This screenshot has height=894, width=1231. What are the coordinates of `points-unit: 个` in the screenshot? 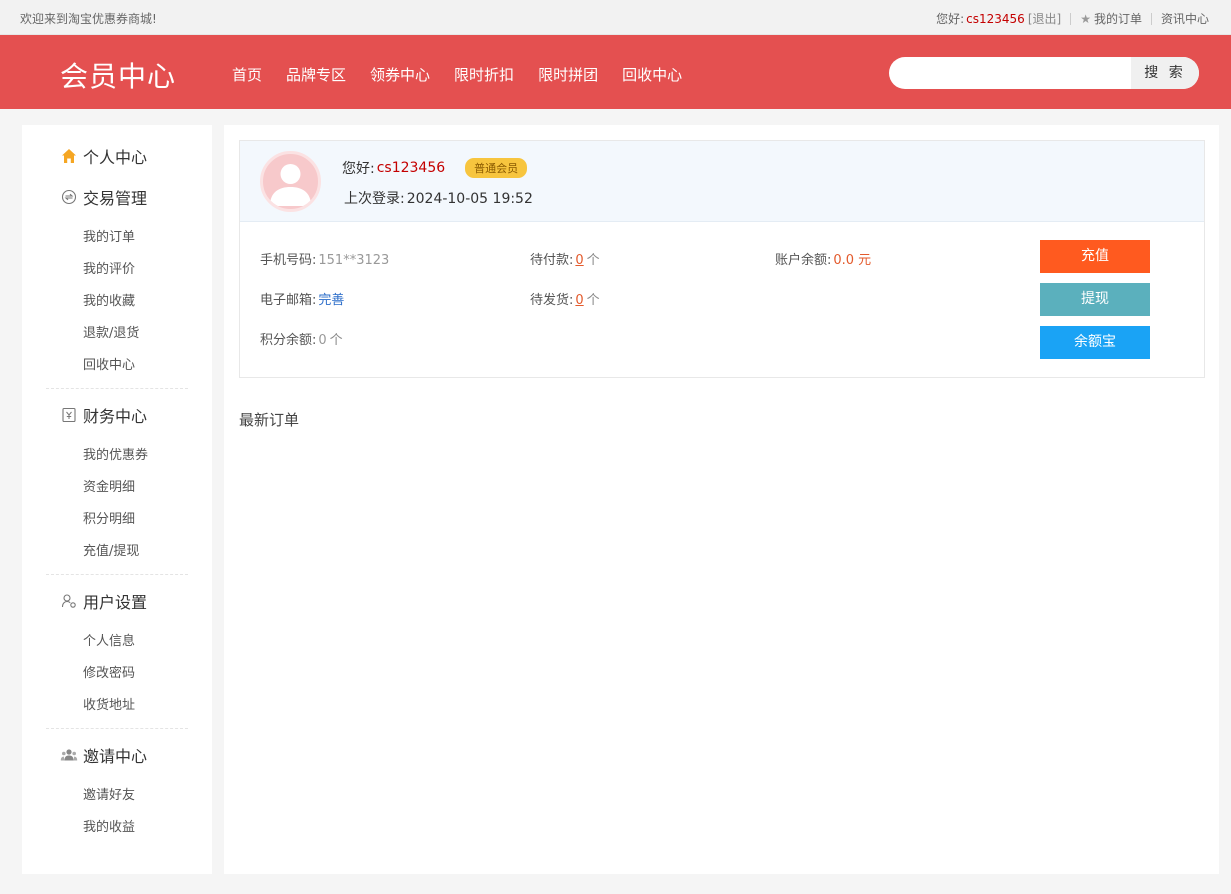 It's located at (336, 340).